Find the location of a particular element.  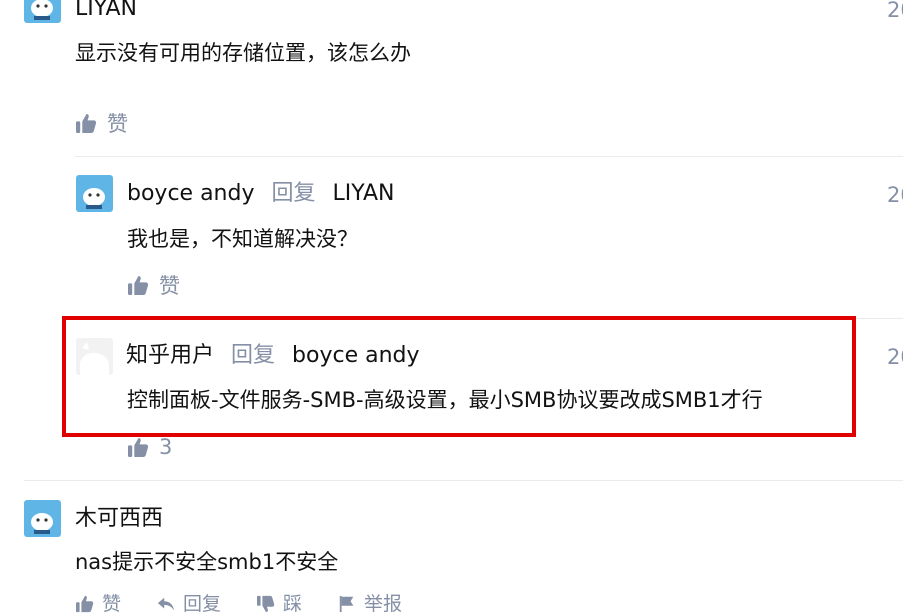

like-count: 3 is located at coordinates (166, 447).